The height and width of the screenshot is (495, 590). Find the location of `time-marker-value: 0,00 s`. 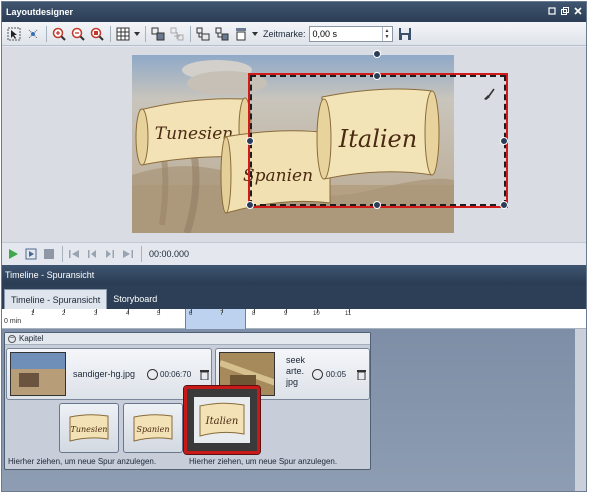

time-marker-value: 0,00 s is located at coordinates (325, 33).